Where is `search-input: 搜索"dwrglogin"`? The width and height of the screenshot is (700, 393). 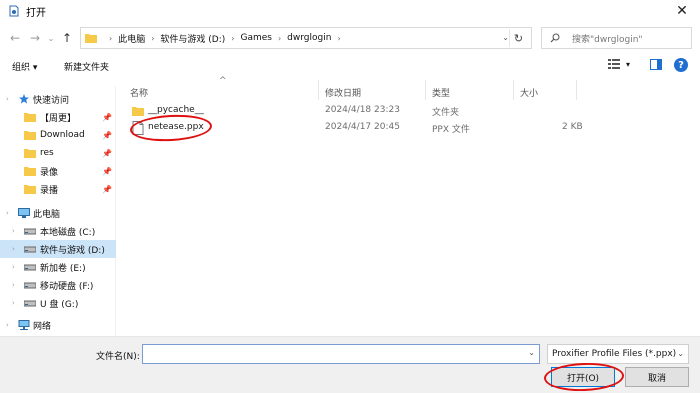 search-input: 搜索"dwrglogin" is located at coordinates (616, 38).